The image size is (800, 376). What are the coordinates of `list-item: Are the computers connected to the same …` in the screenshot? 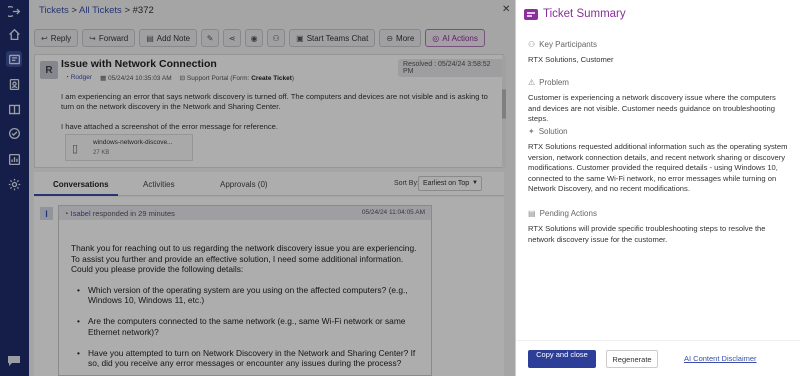 It's located at (249, 326).